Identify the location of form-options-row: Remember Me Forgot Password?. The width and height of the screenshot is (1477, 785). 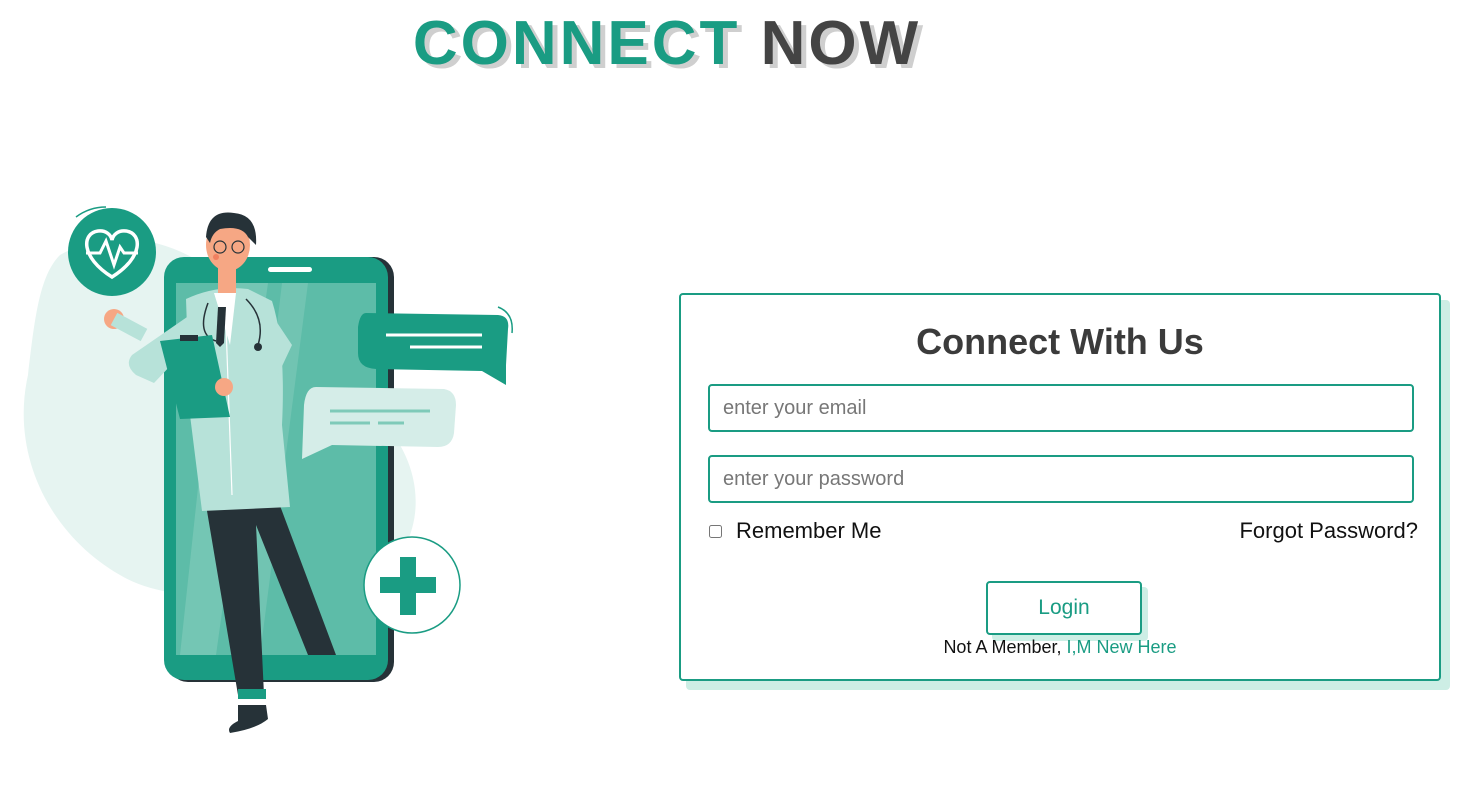
(1063, 531).